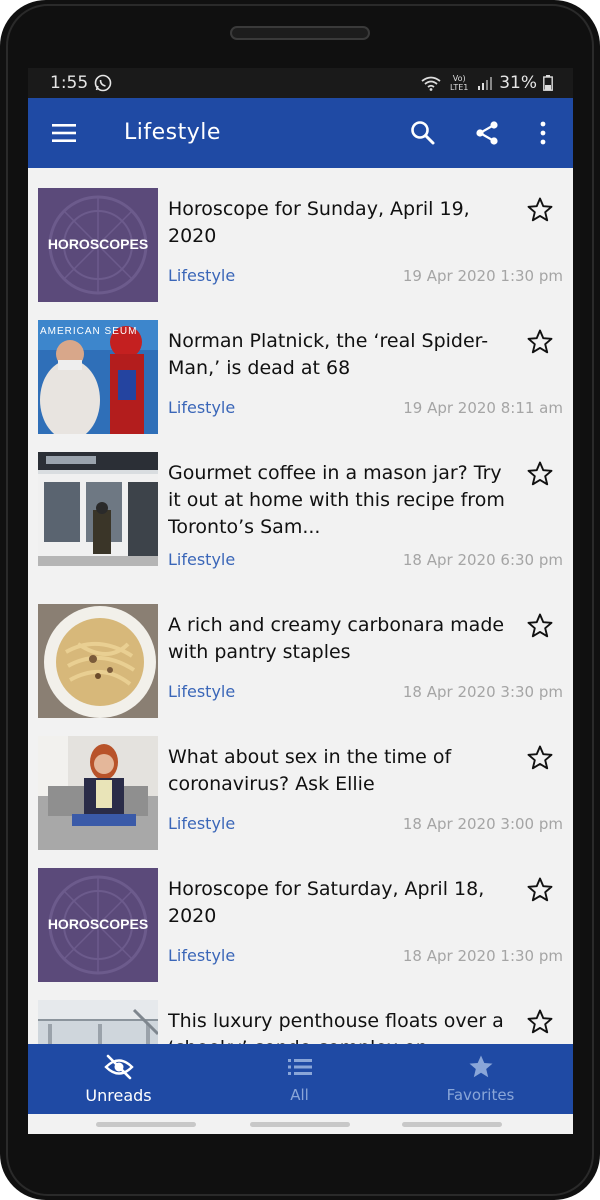  What do you see at coordinates (481, 1066) in the screenshot?
I see `star-icon` at bounding box center [481, 1066].